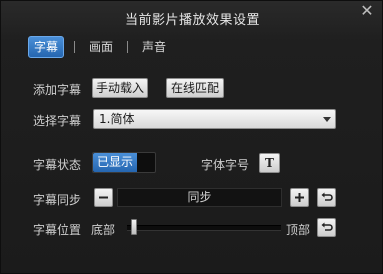 The image size is (383, 274). What do you see at coordinates (298, 230) in the screenshot?
I see `position-top-label: 顶部` at bounding box center [298, 230].